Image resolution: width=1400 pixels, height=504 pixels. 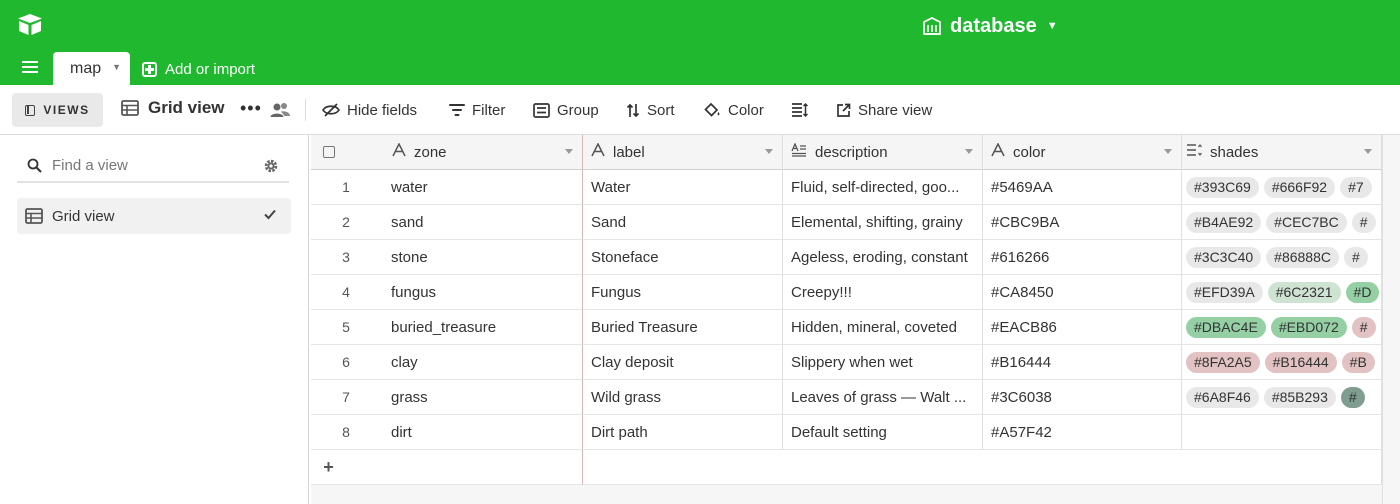 I want to click on tab-map: map ▼, so click(x=91, y=68).